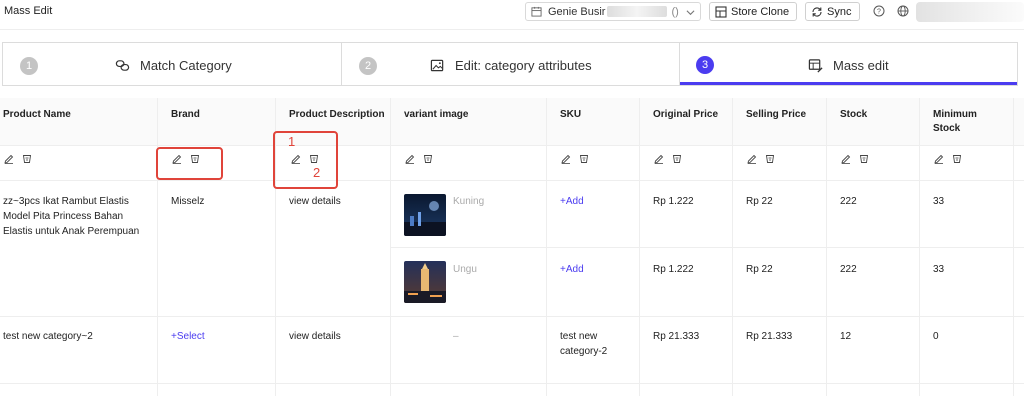 This screenshot has height=396, width=1024. I want to click on bulk-edit-minimum-stock, so click(948, 159).